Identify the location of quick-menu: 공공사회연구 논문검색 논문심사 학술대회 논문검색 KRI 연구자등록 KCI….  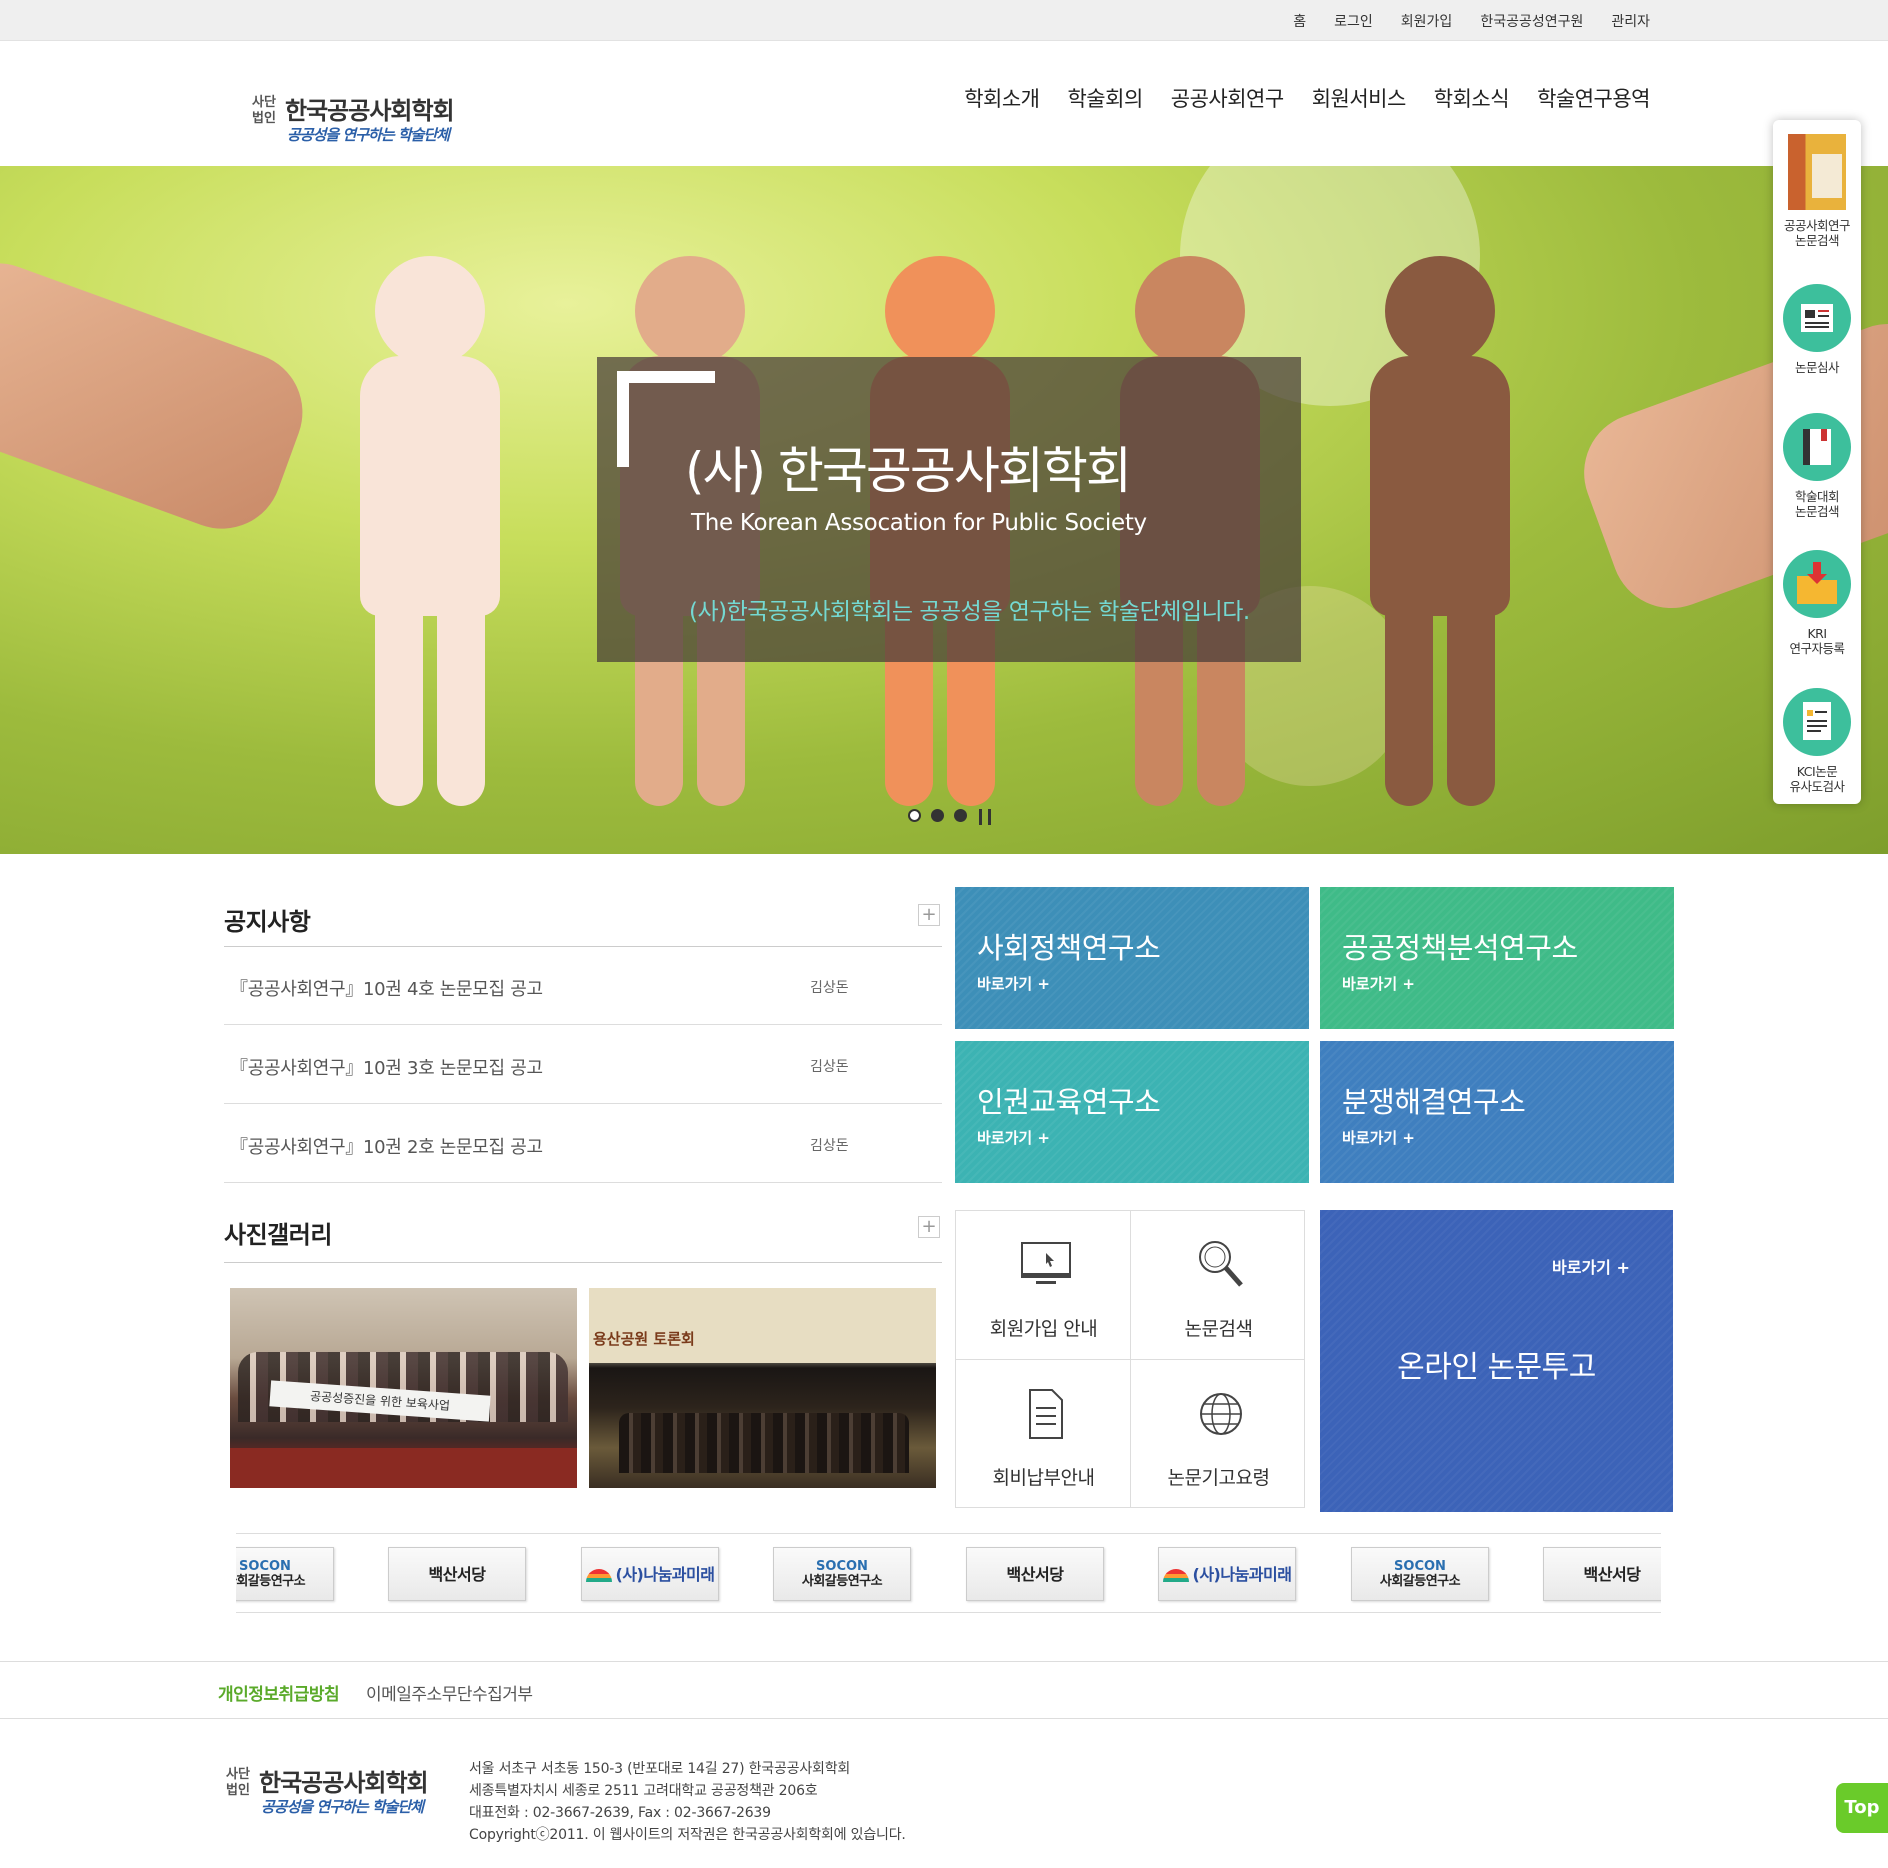
(1817, 462).